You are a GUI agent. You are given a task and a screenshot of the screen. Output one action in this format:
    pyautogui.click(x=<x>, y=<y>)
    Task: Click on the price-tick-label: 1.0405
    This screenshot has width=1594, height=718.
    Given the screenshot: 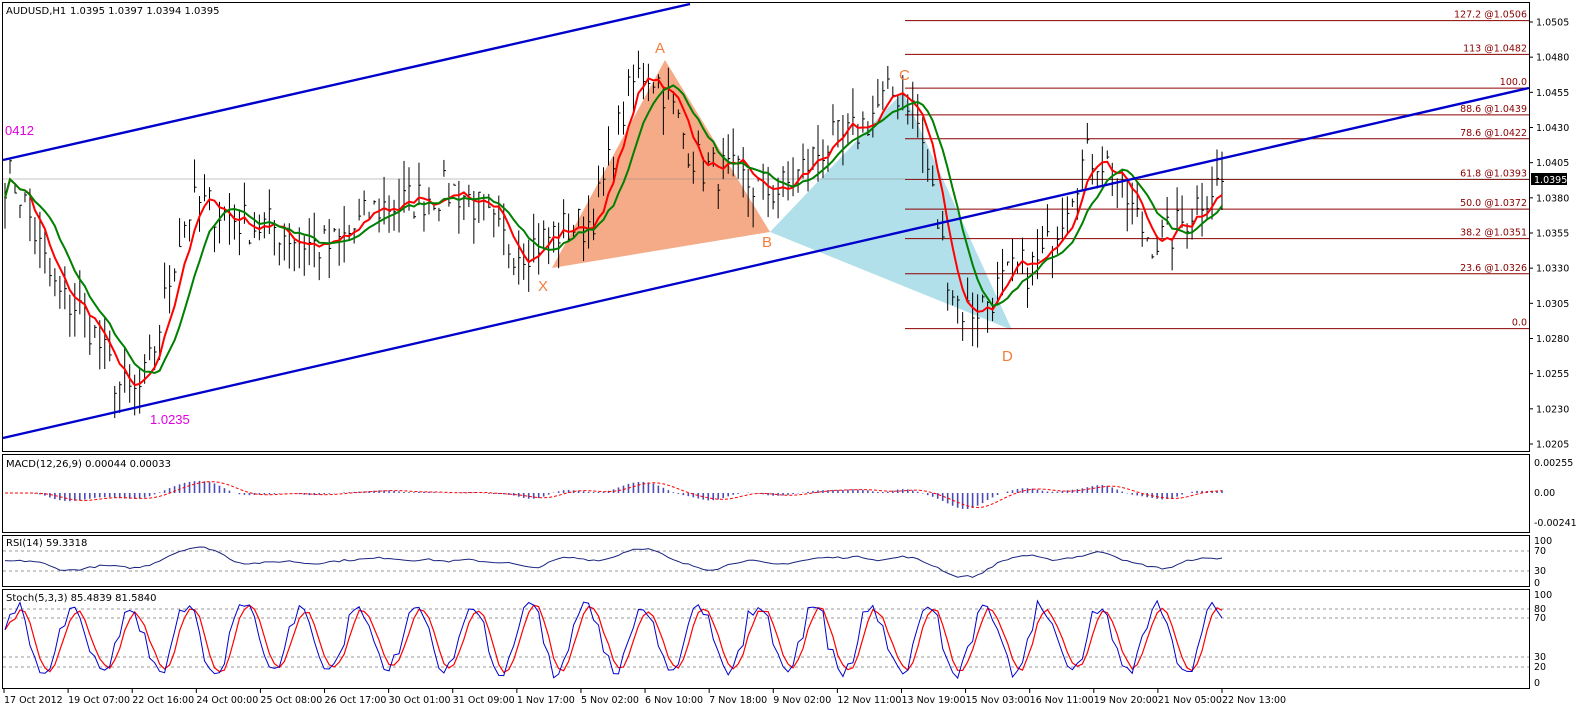 What is the action you would take?
    pyautogui.click(x=1552, y=163)
    